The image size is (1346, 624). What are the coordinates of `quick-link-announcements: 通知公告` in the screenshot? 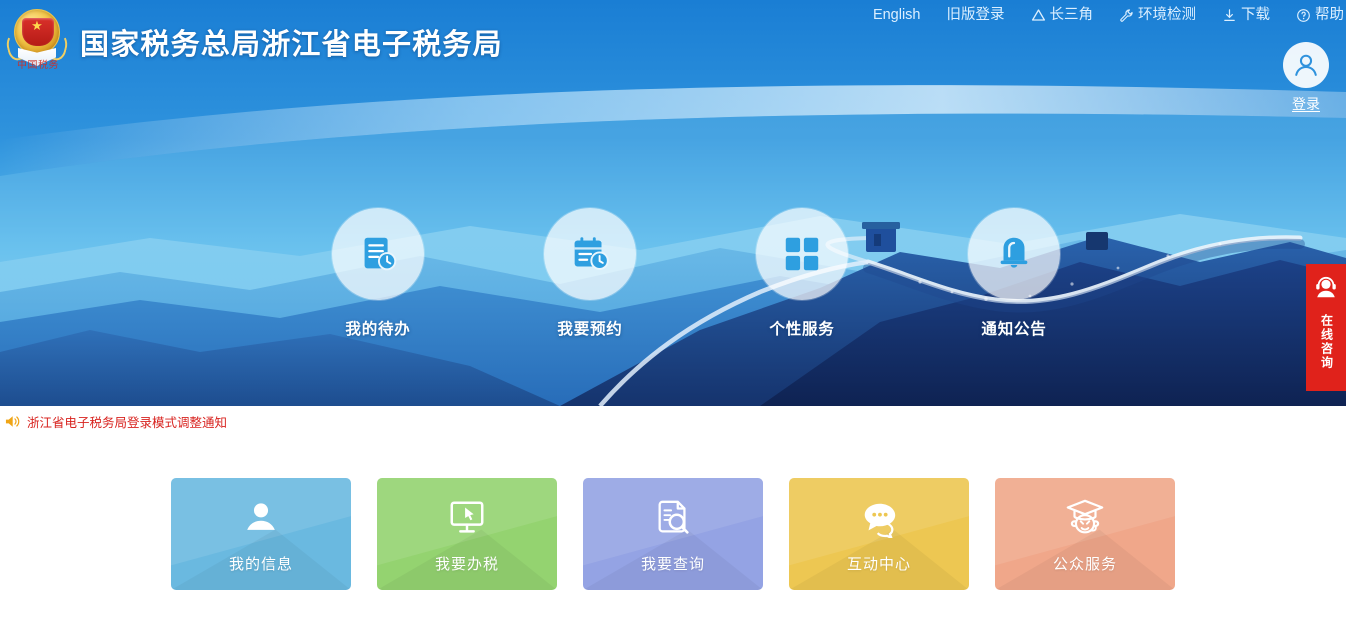 It's located at (1014, 273).